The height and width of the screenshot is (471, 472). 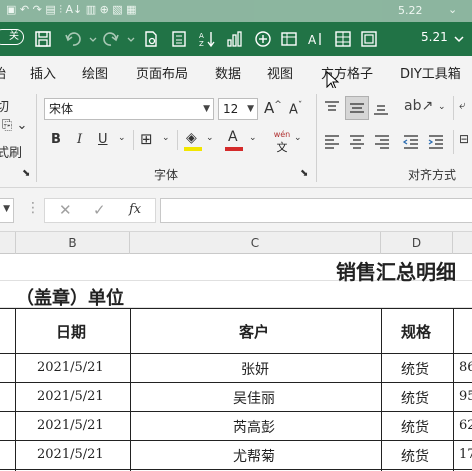 I want to click on font-size-select: 12 ▼, so click(x=238, y=109).